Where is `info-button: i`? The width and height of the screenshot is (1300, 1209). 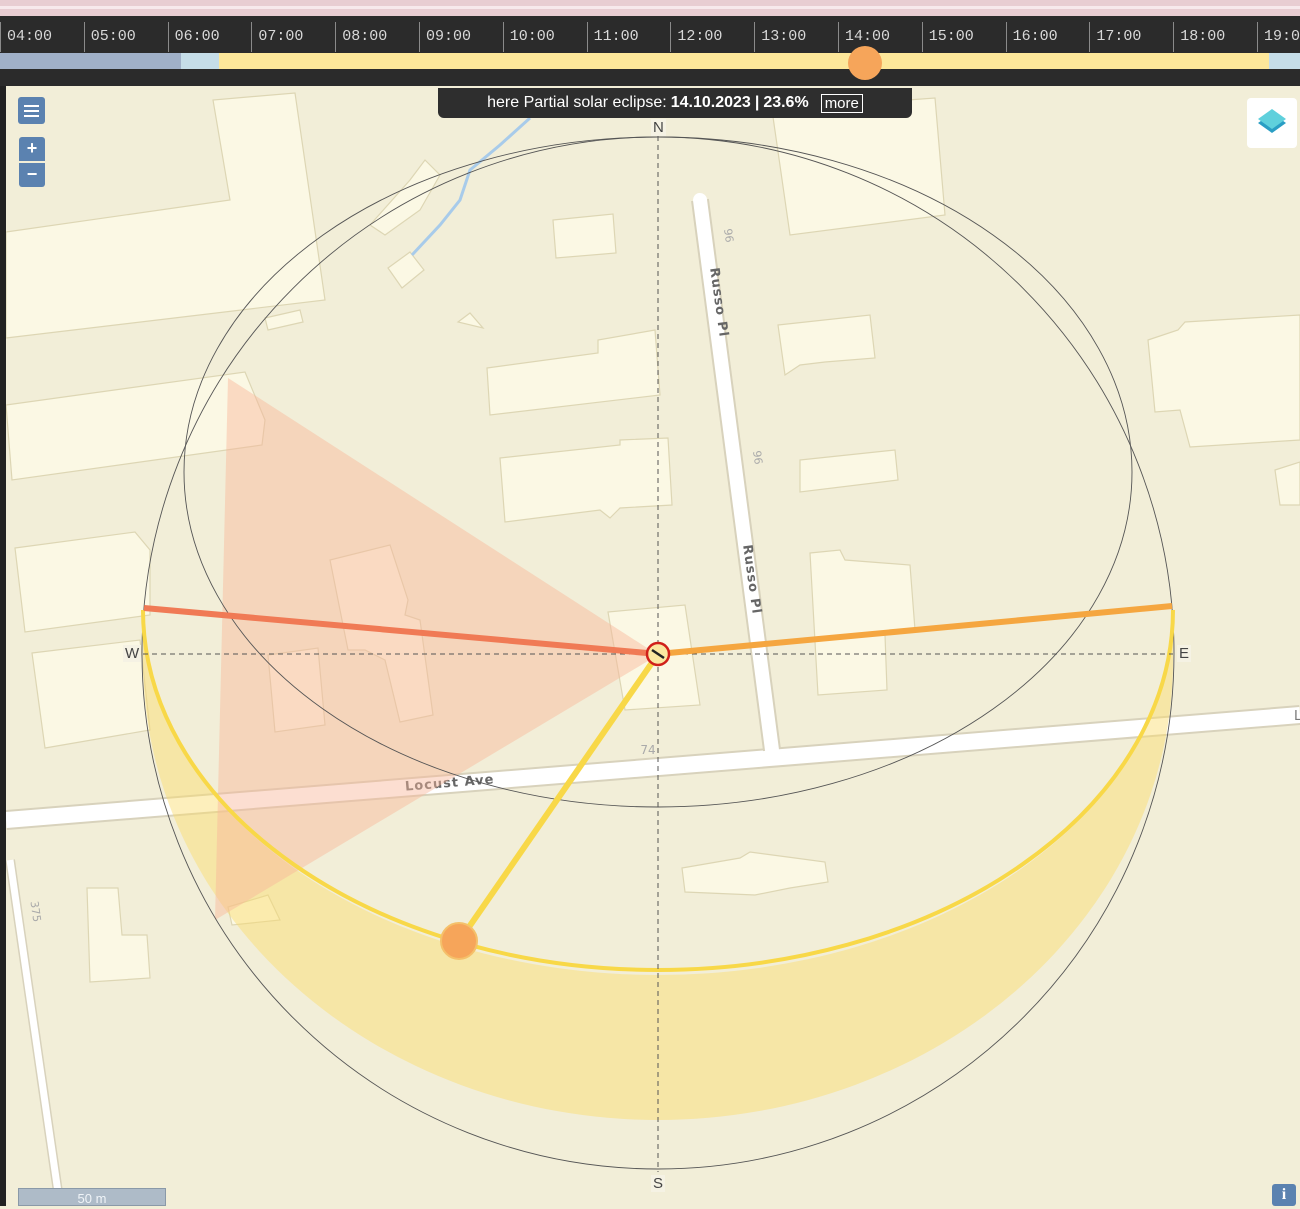
info-button: i is located at coordinates (1284, 1195).